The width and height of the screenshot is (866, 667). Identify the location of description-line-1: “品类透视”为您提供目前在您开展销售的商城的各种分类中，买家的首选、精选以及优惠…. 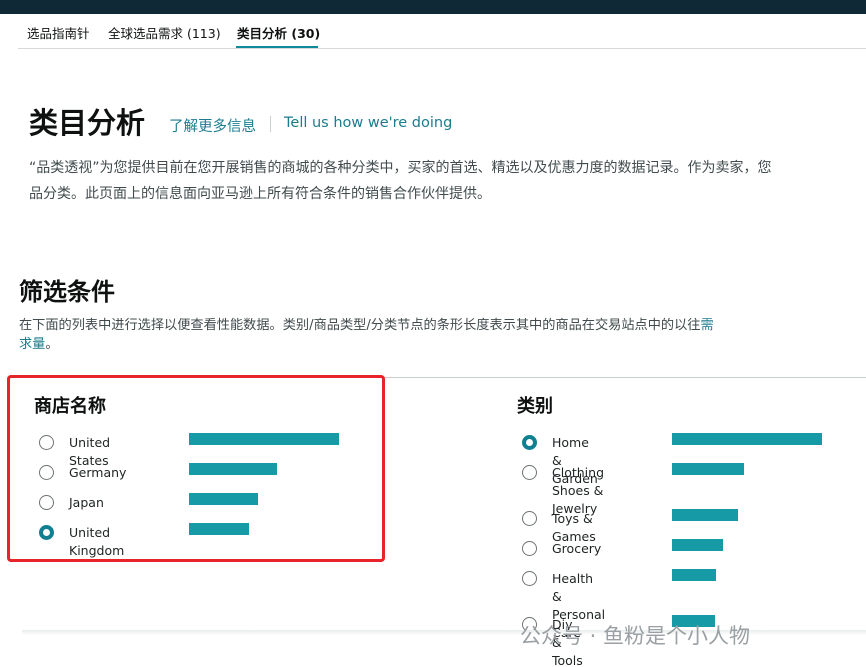
(400, 168).